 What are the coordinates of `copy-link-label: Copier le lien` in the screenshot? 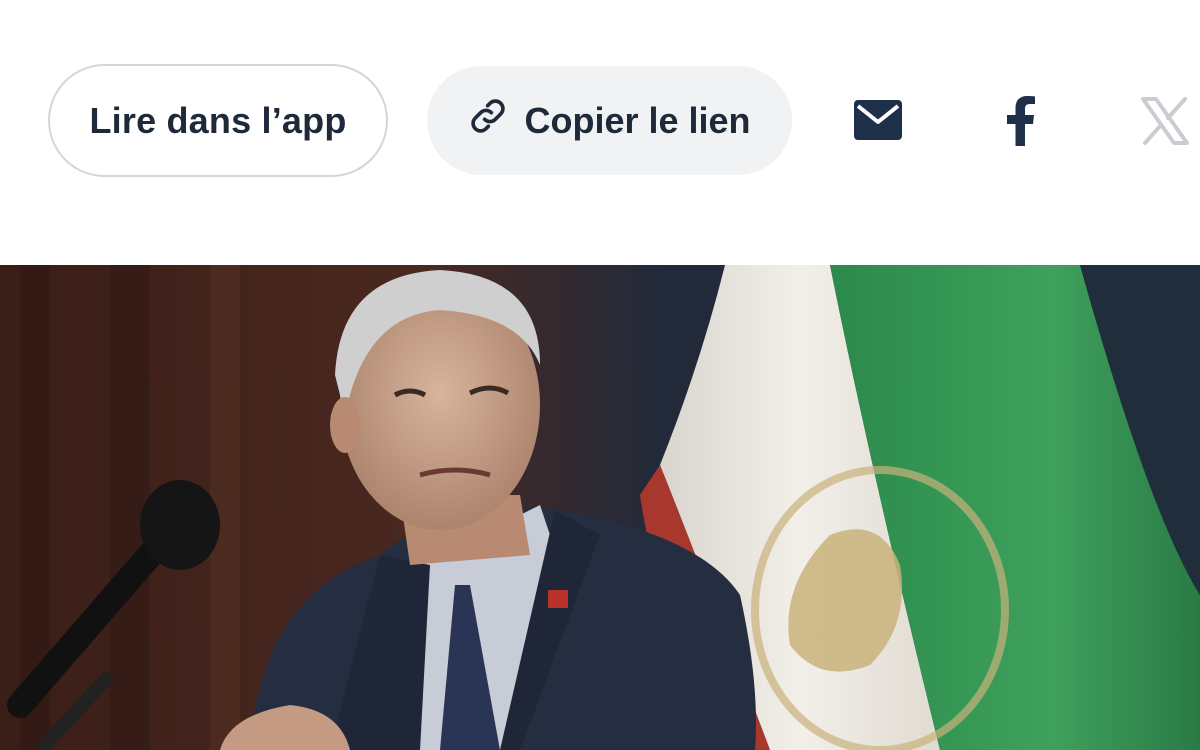 It's located at (637, 120).